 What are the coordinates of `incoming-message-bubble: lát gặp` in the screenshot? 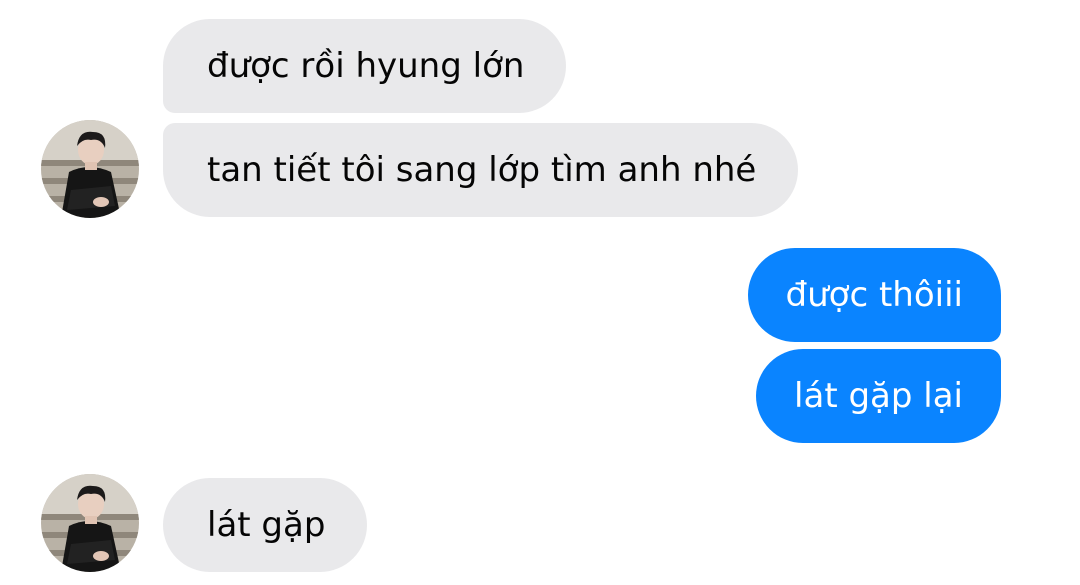 It's located at (265, 525).